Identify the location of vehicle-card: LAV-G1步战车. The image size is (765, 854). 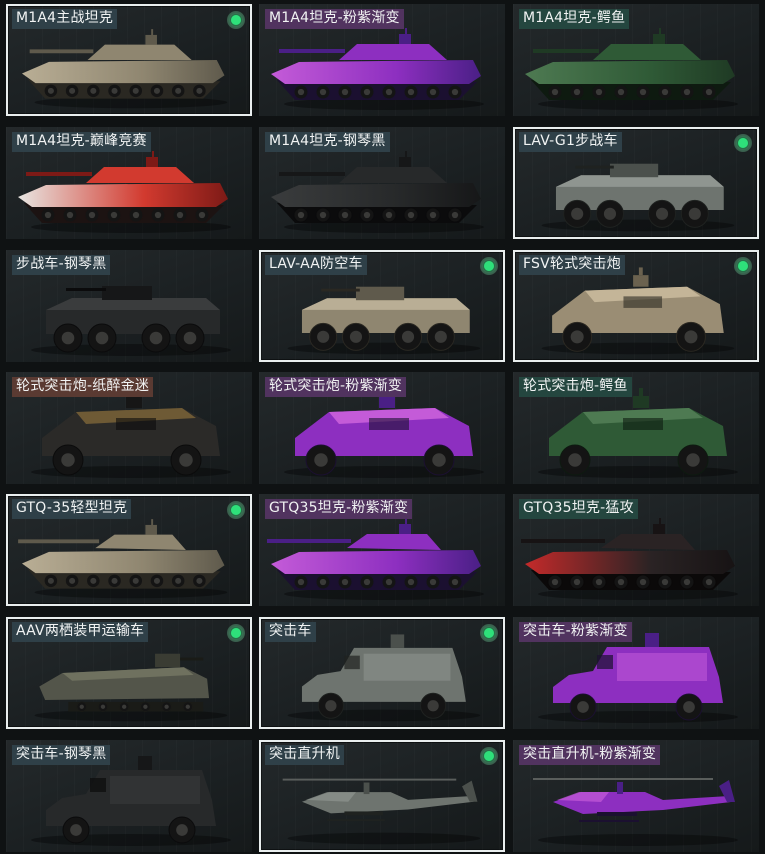
(636, 183).